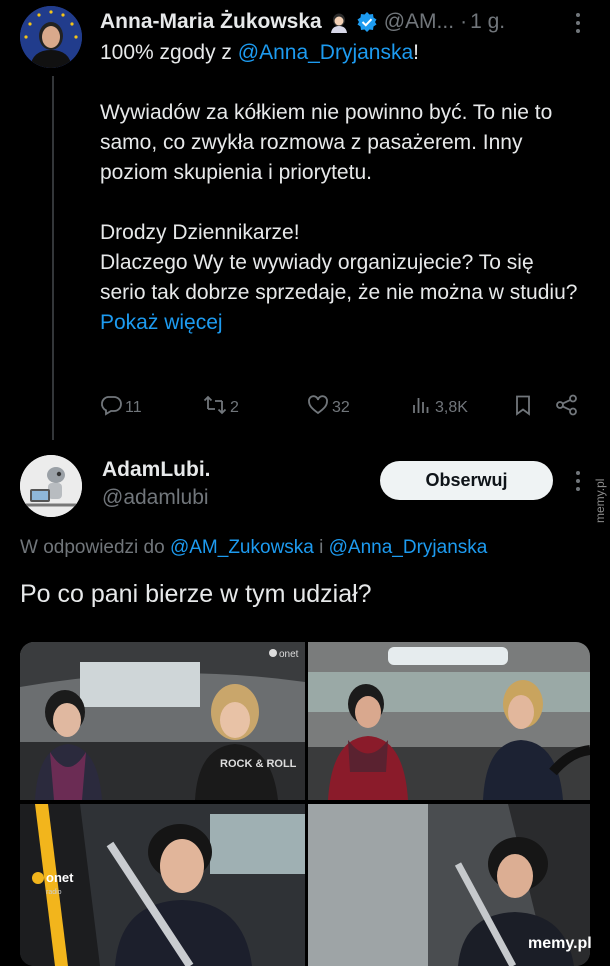 This screenshot has height=966, width=610. What do you see at coordinates (161, 322) in the screenshot?
I see `show-more-link: Pokaż więcej` at bounding box center [161, 322].